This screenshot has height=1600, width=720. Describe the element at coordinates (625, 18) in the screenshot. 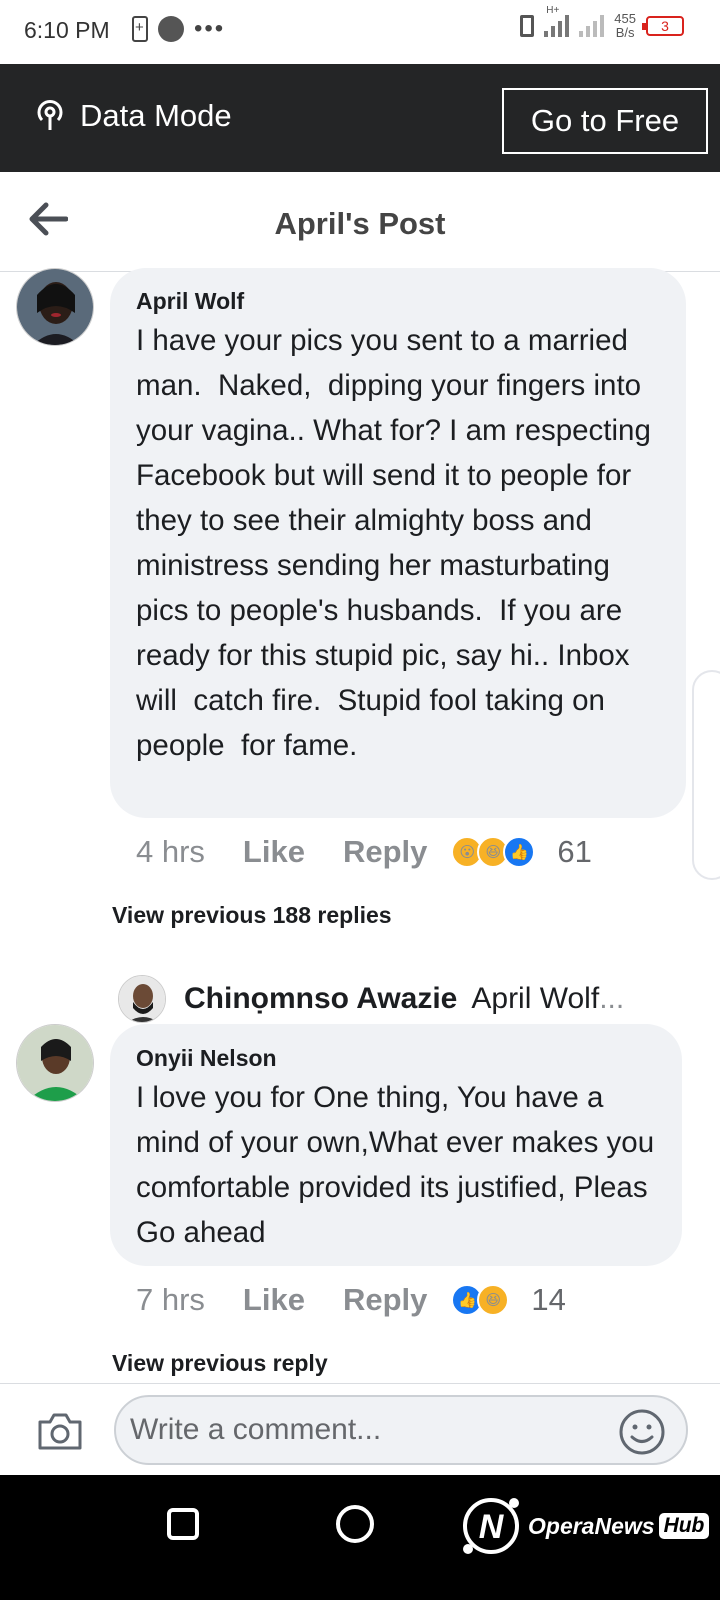

I see `network-speed-value: 455` at that location.